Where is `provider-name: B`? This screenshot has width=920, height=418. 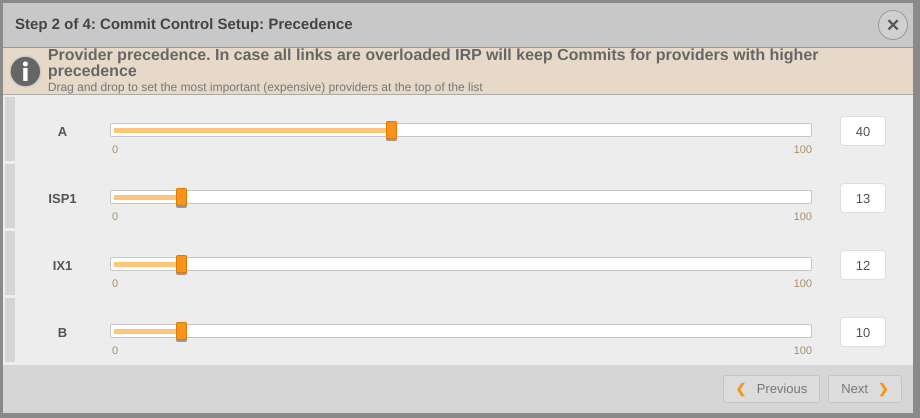
provider-name: B is located at coordinates (62, 333).